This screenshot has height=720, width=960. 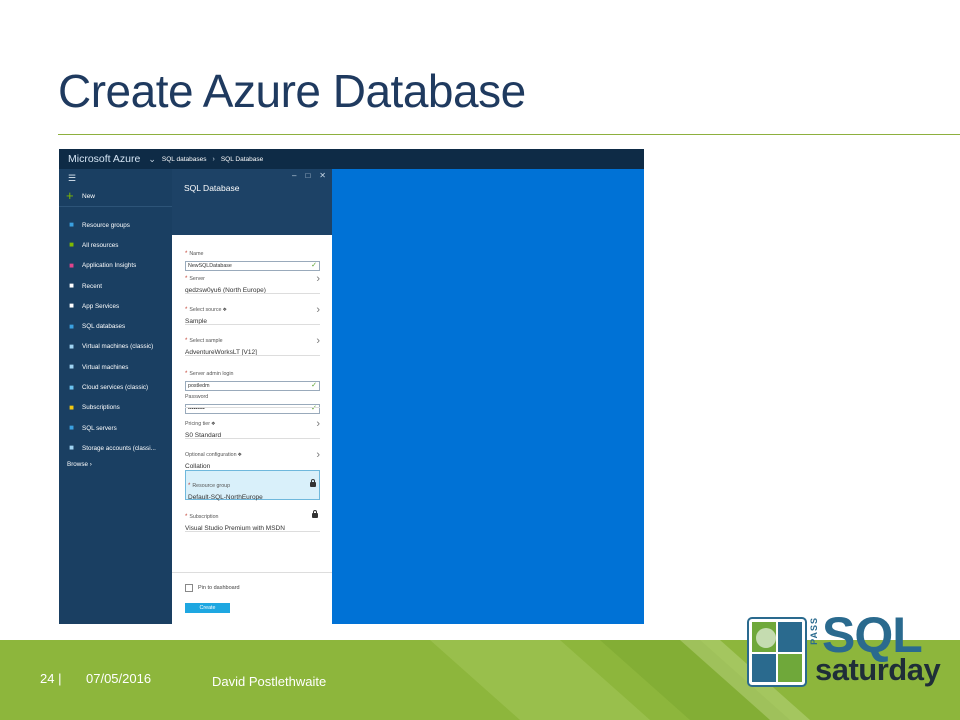 I want to click on maximize-icon: □, so click(x=307, y=175).